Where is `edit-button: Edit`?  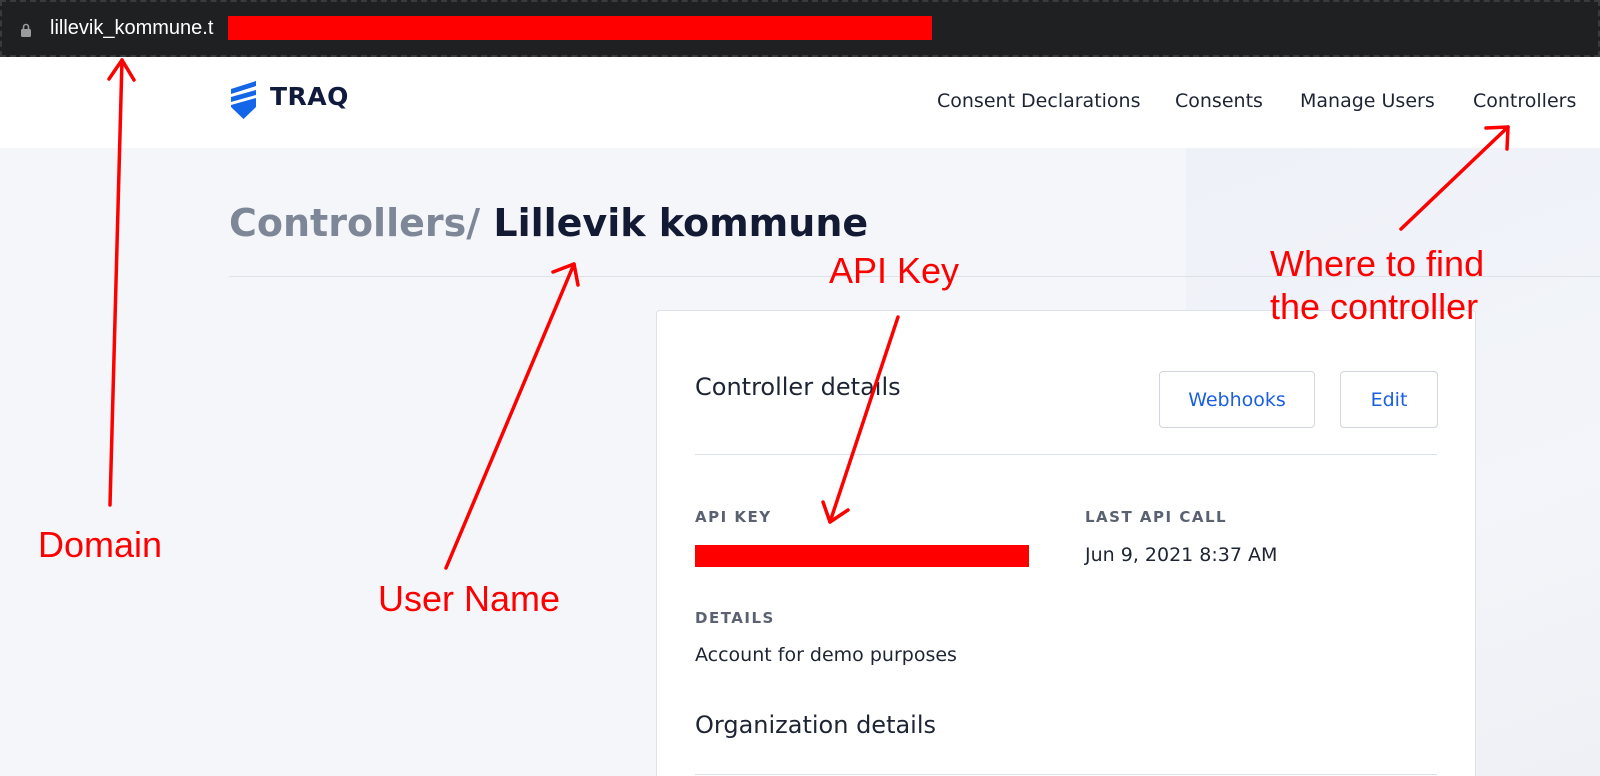
edit-button: Edit is located at coordinates (1389, 399).